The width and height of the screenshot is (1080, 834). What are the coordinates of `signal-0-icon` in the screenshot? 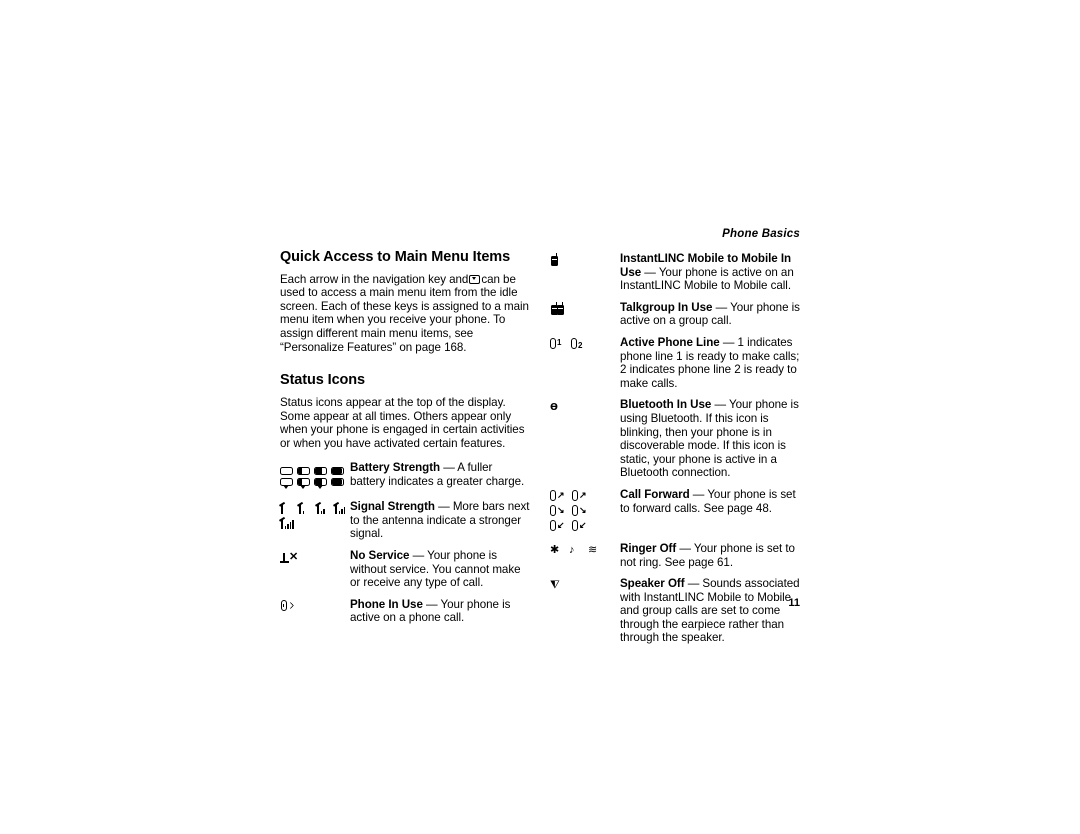 It's located at (287, 509).